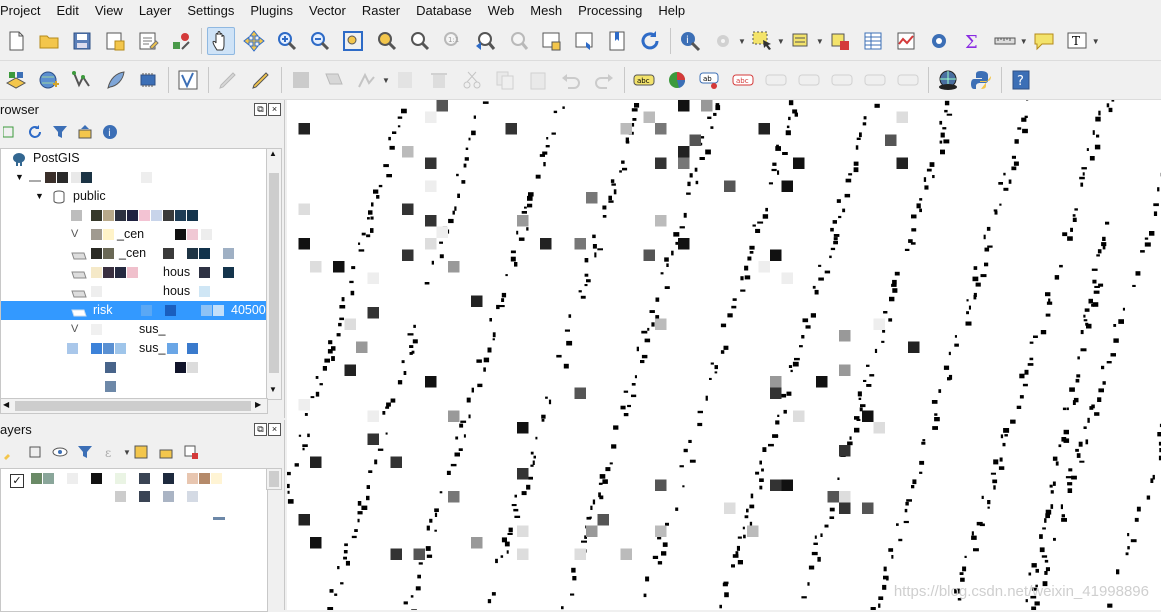 Image resolution: width=1161 pixels, height=612 pixels. What do you see at coordinates (16, 41) in the screenshot?
I see `new-project-button` at bounding box center [16, 41].